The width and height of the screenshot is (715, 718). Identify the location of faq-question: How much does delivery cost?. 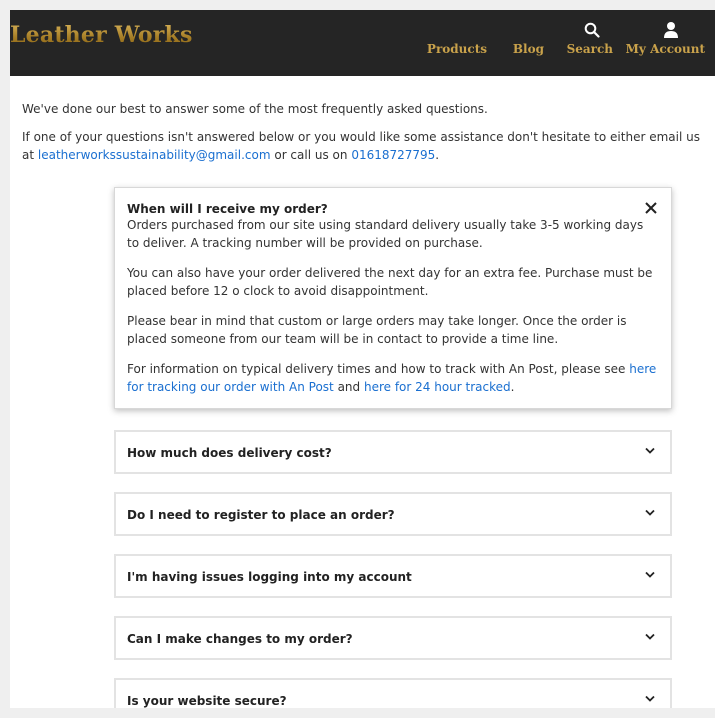
(229, 453).